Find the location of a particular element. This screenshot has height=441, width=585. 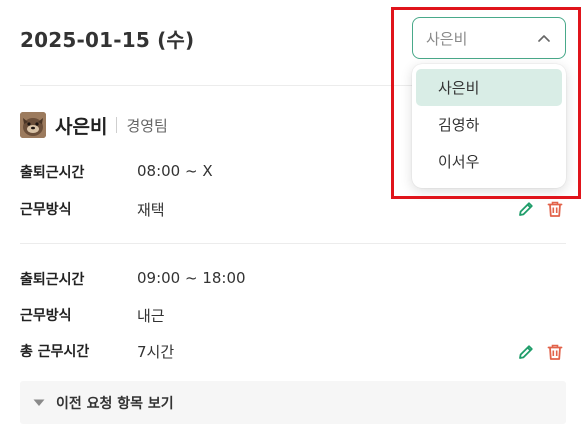

chevron-up-icon is located at coordinates (544, 38).